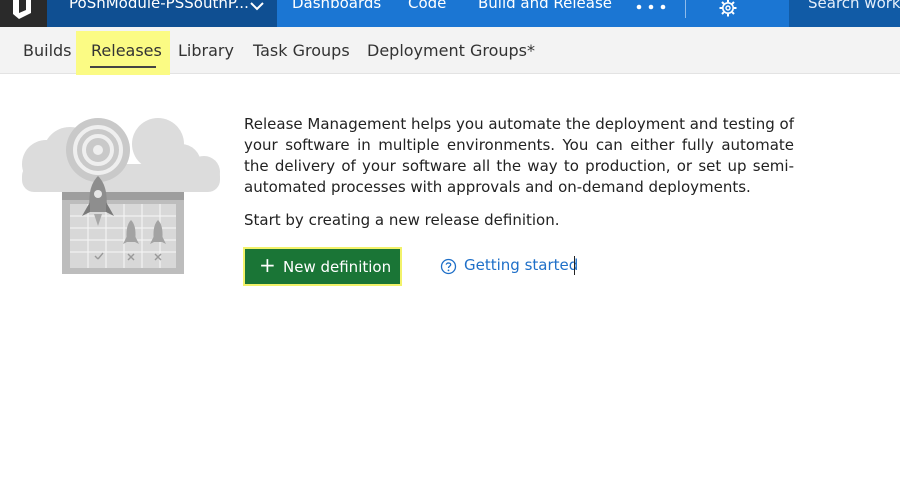 Image resolution: width=900 pixels, height=480 pixels. What do you see at coordinates (126, 50) in the screenshot?
I see `tab-releases: Releases` at bounding box center [126, 50].